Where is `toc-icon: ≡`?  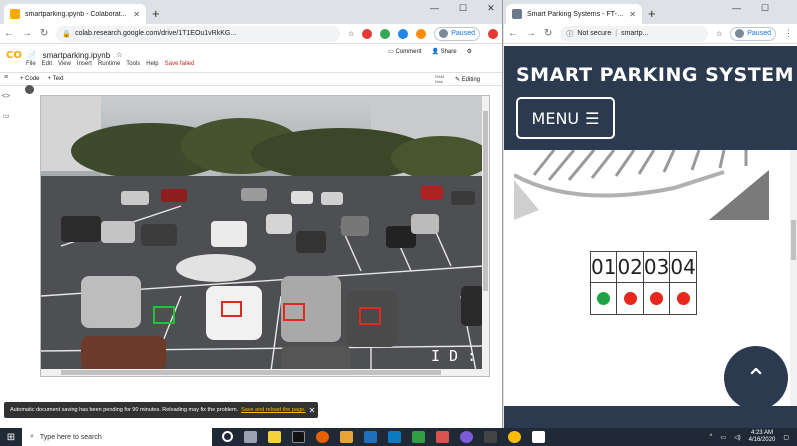
toc-icon: ≡ is located at coordinates (6, 77).